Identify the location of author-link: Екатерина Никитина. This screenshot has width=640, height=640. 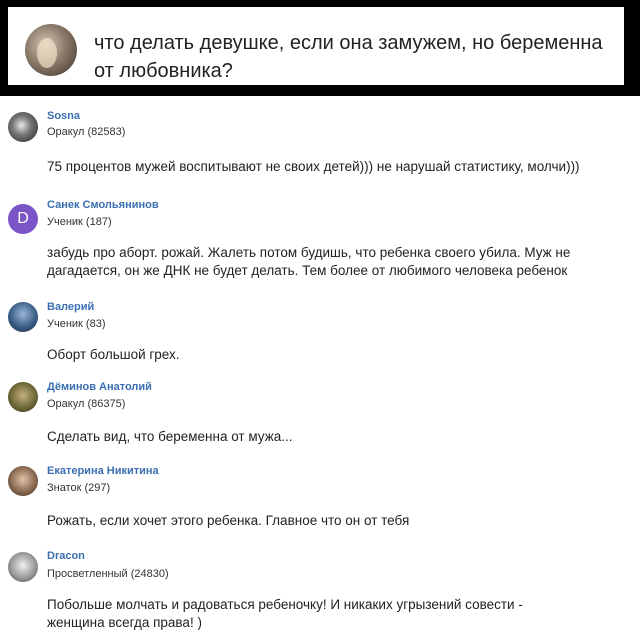
(103, 471).